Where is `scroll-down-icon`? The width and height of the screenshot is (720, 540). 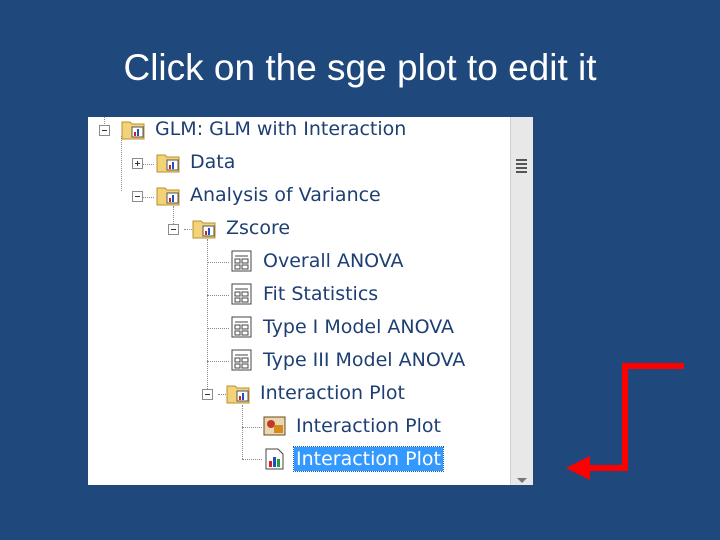 scroll-down-icon is located at coordinates (522, 480).